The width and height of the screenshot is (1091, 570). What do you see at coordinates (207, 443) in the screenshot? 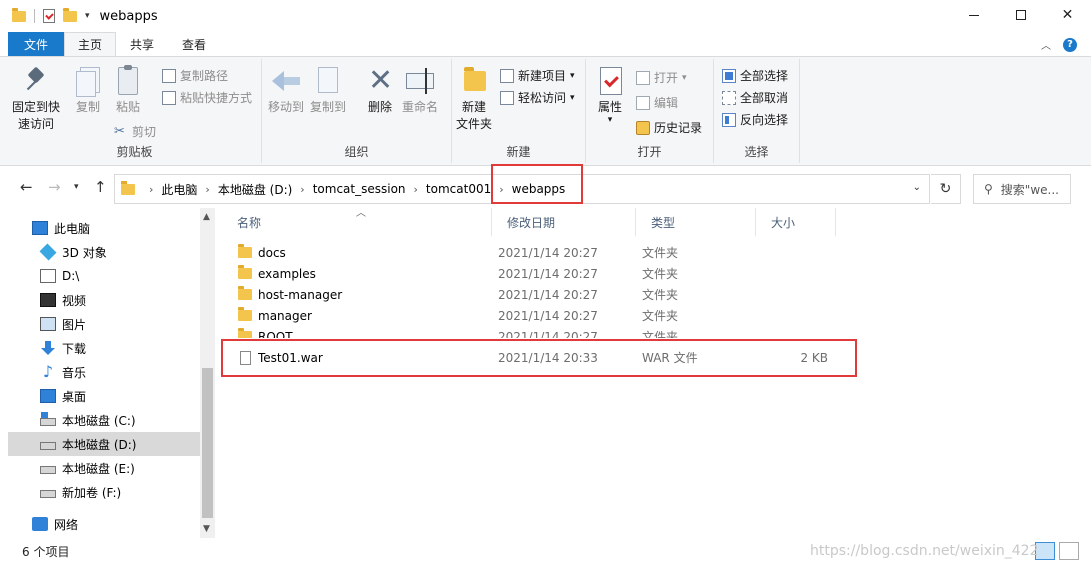
I see `scrollbar-thumb` at bounding box center [207, 443].